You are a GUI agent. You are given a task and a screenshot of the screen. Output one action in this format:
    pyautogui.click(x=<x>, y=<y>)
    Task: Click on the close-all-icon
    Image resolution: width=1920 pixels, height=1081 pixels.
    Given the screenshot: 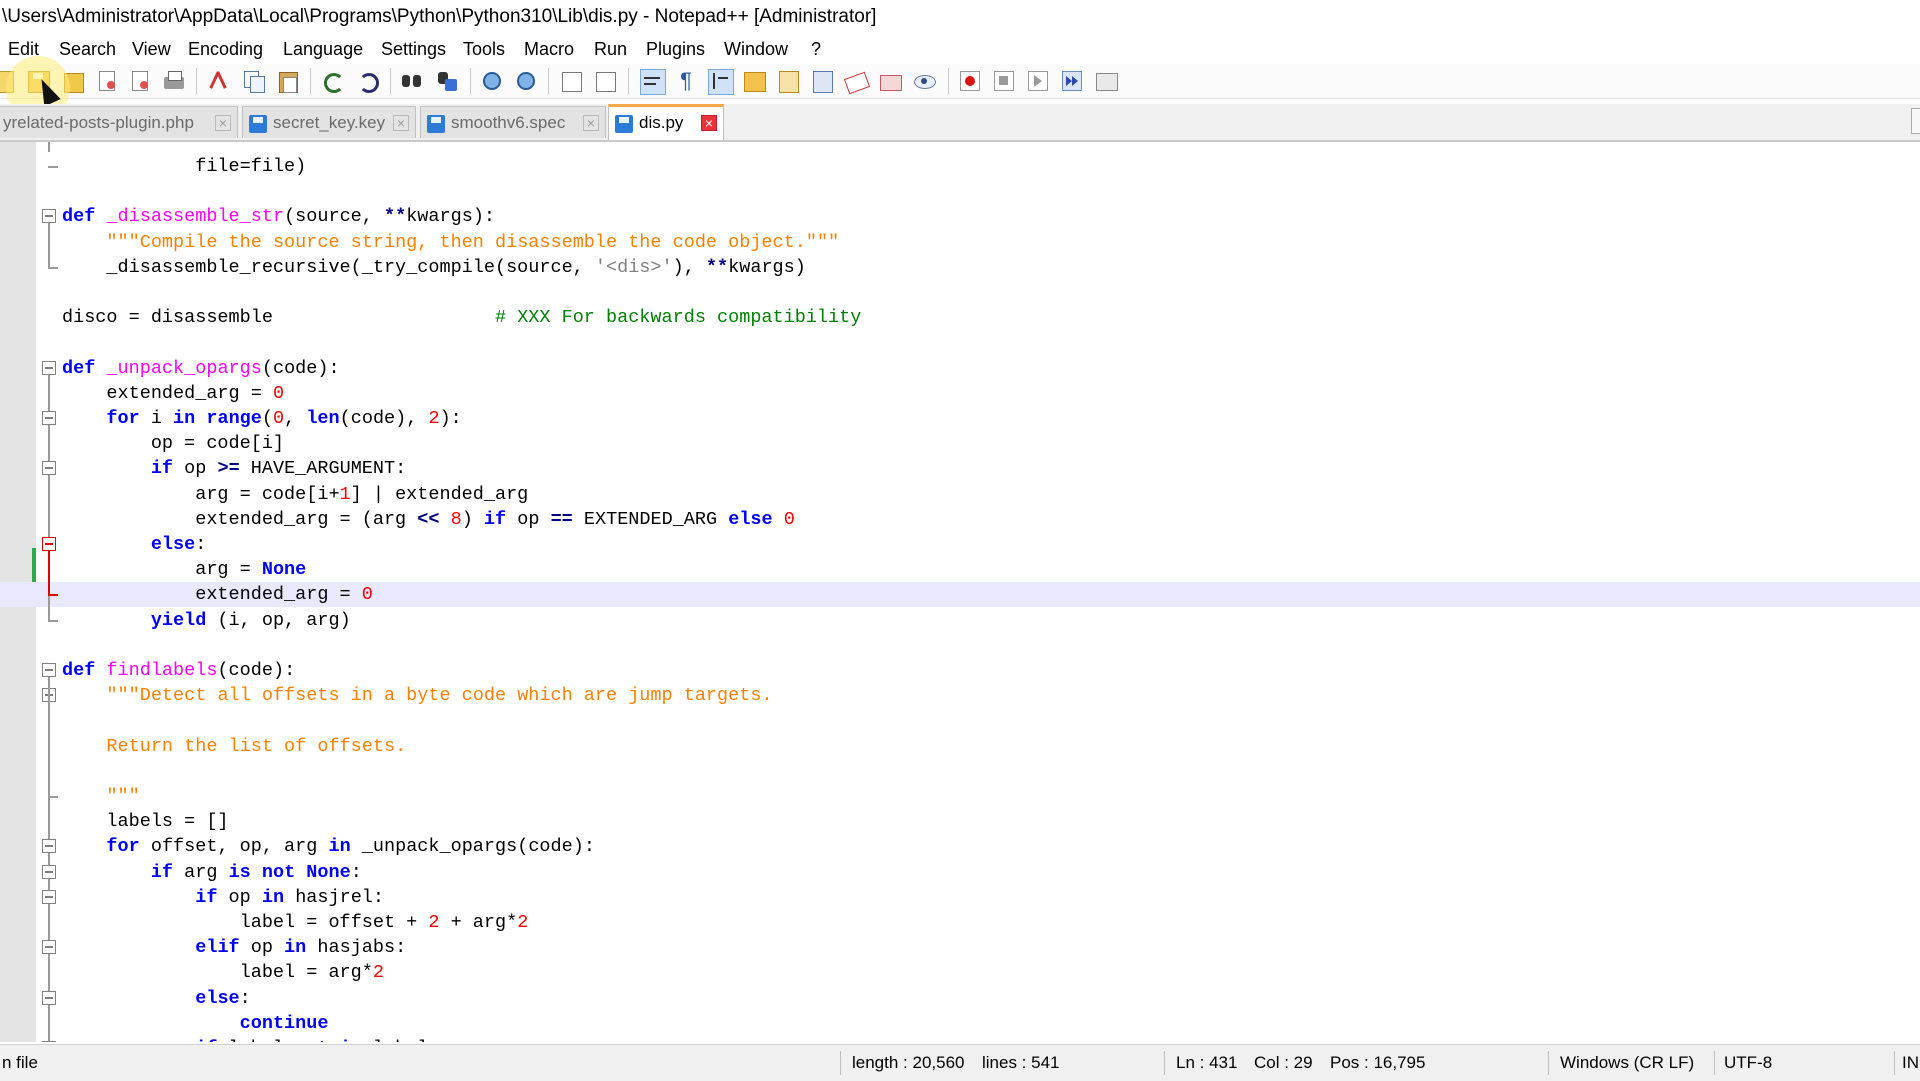 What is the action you would take?
    pyautogui.click(x=140, y=81)
    